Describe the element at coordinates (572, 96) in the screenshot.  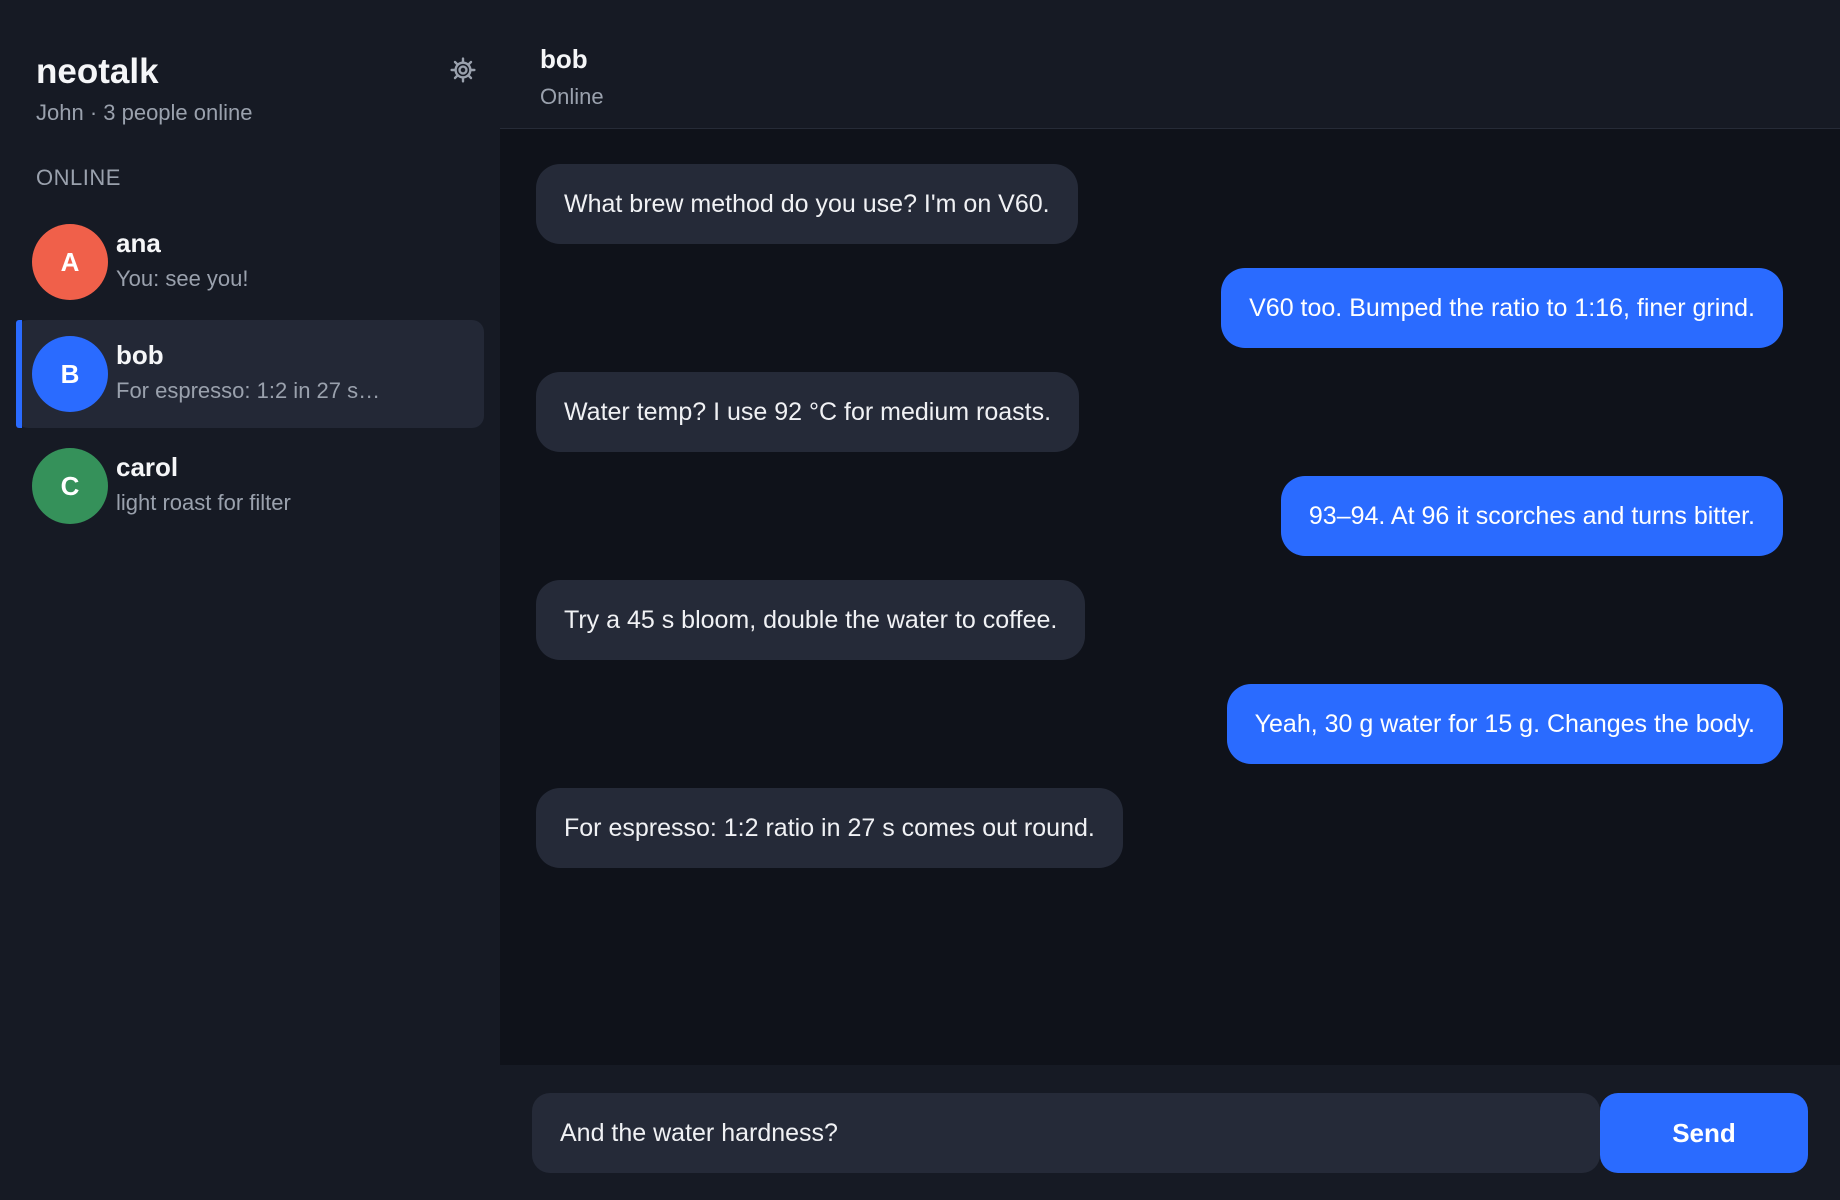
I see `chat-status: Online` at that location.